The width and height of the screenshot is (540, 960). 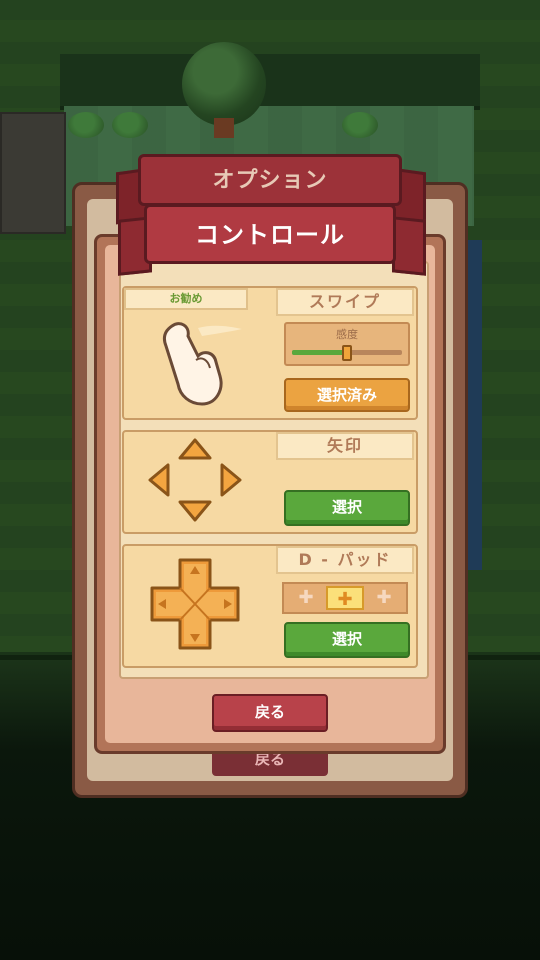 I want to click on ribbon-tail-right, so click(x=409, y=246).